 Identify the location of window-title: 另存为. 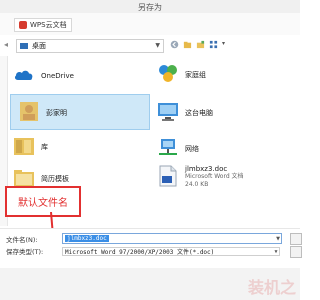
(150, 7).